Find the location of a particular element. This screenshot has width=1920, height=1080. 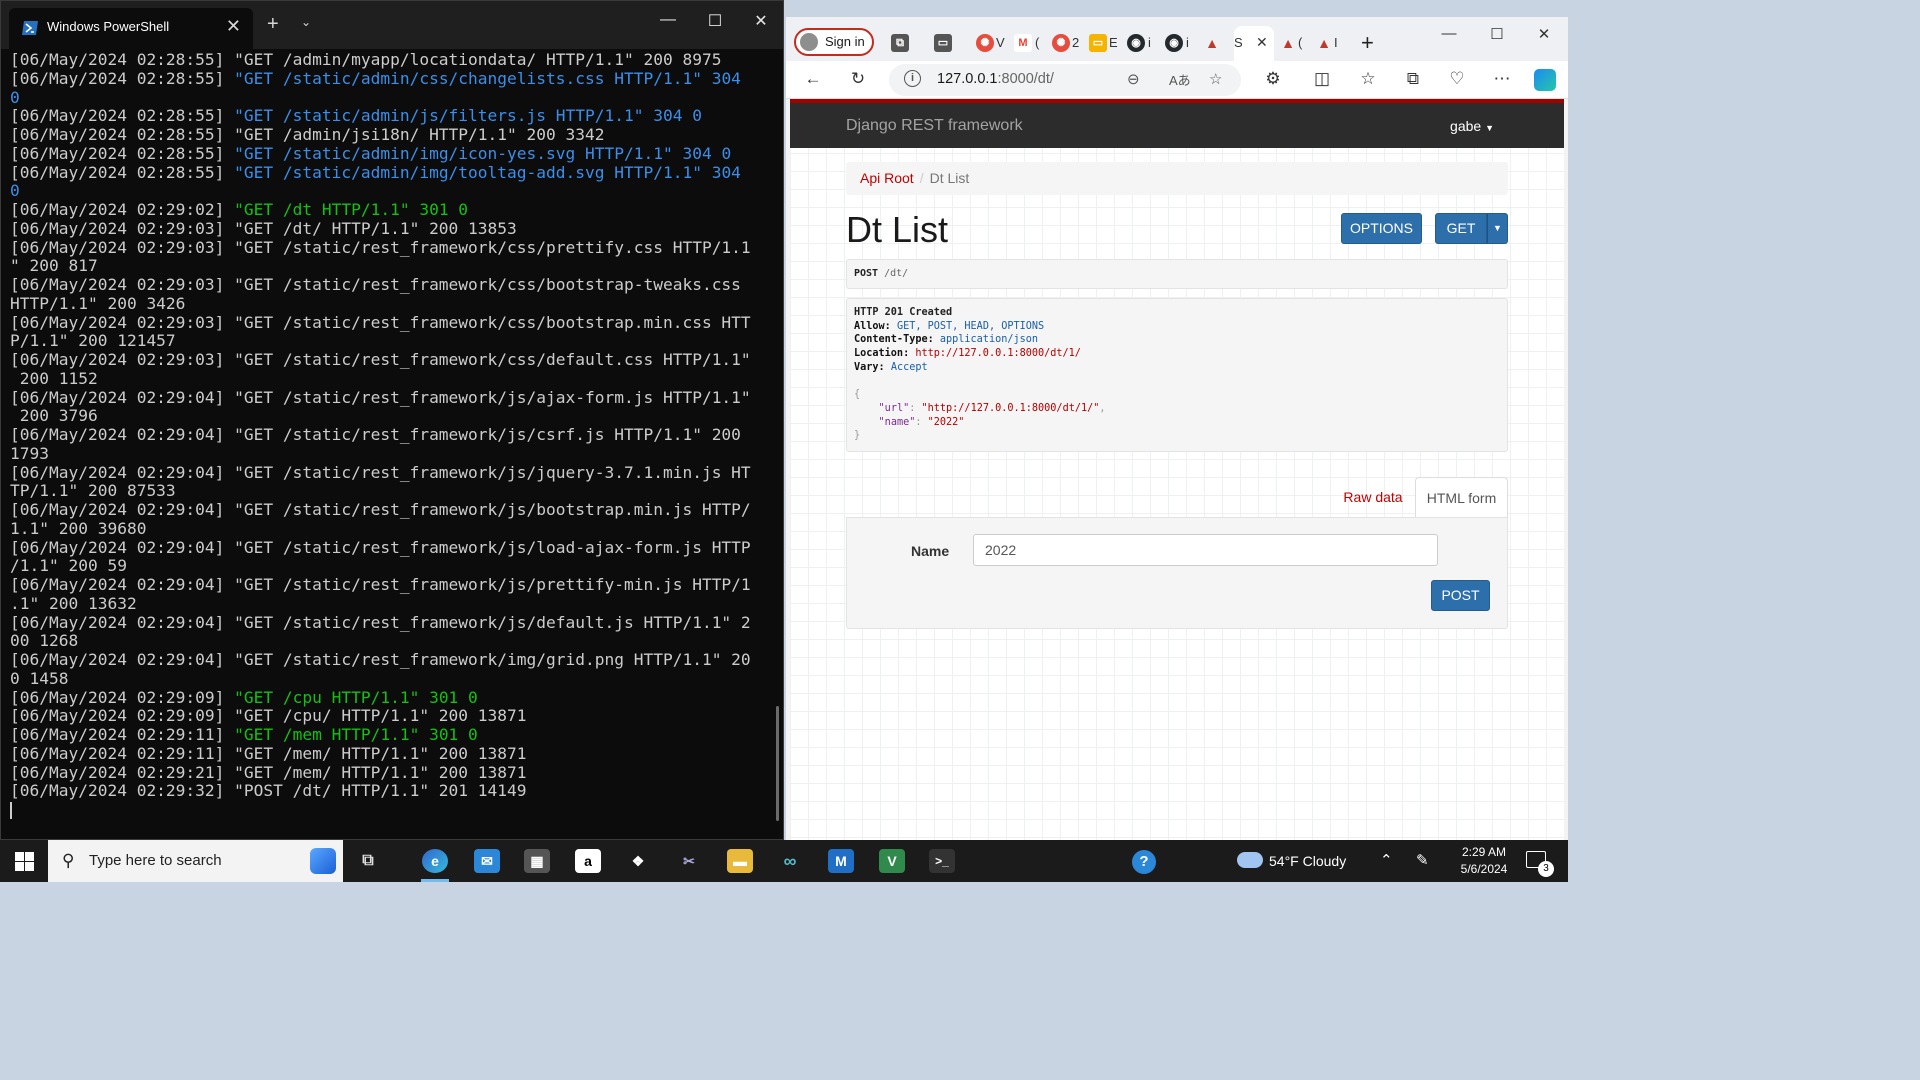

address-bar: i 127.0.0.1:8000/dt/ ⊖ Aあ ☆ is located at coordinates (1065, 80).